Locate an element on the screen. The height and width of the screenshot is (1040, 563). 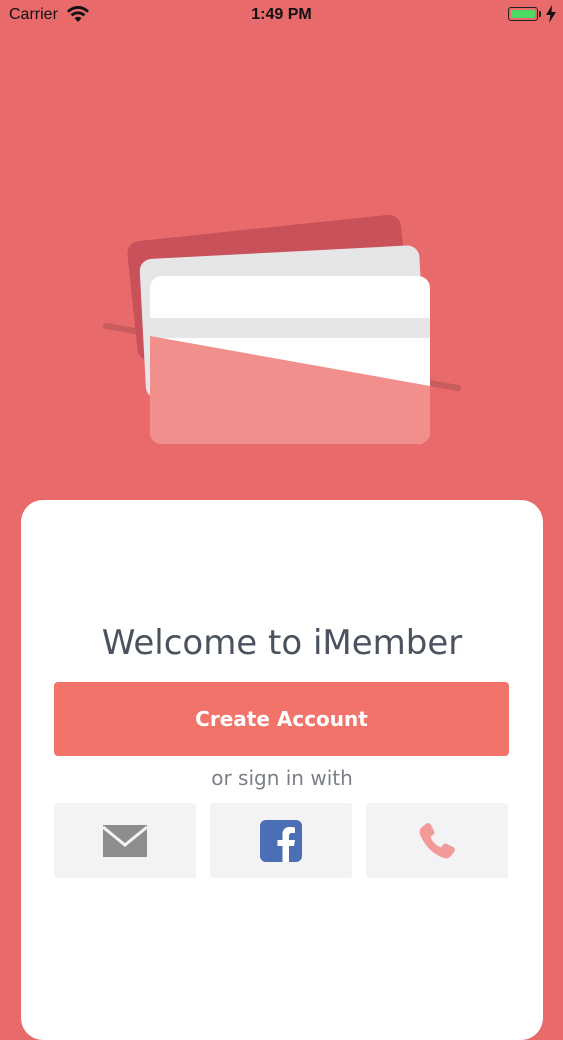
battery-cap is located at coordinates (540, 14).